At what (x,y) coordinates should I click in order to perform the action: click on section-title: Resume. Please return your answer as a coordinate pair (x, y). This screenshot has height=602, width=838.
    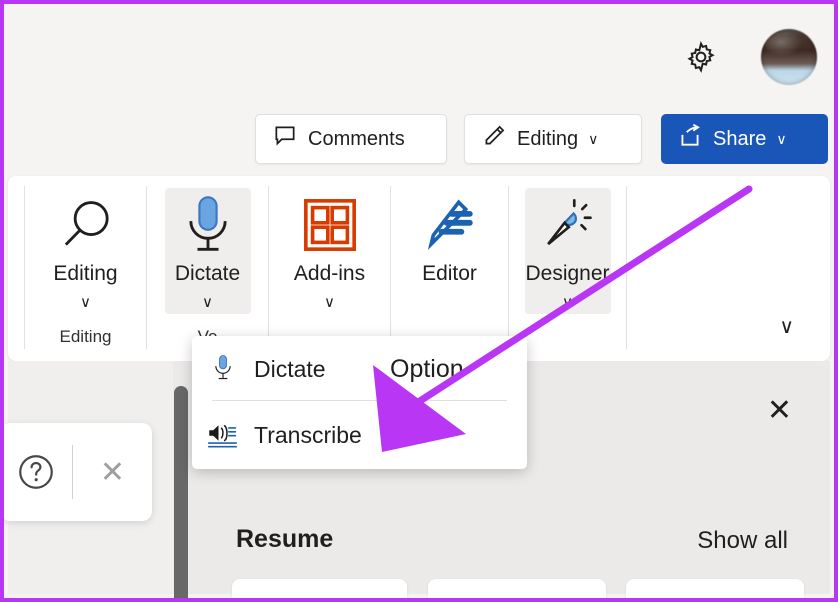
    Looking at the image, I should click on (285, 539).